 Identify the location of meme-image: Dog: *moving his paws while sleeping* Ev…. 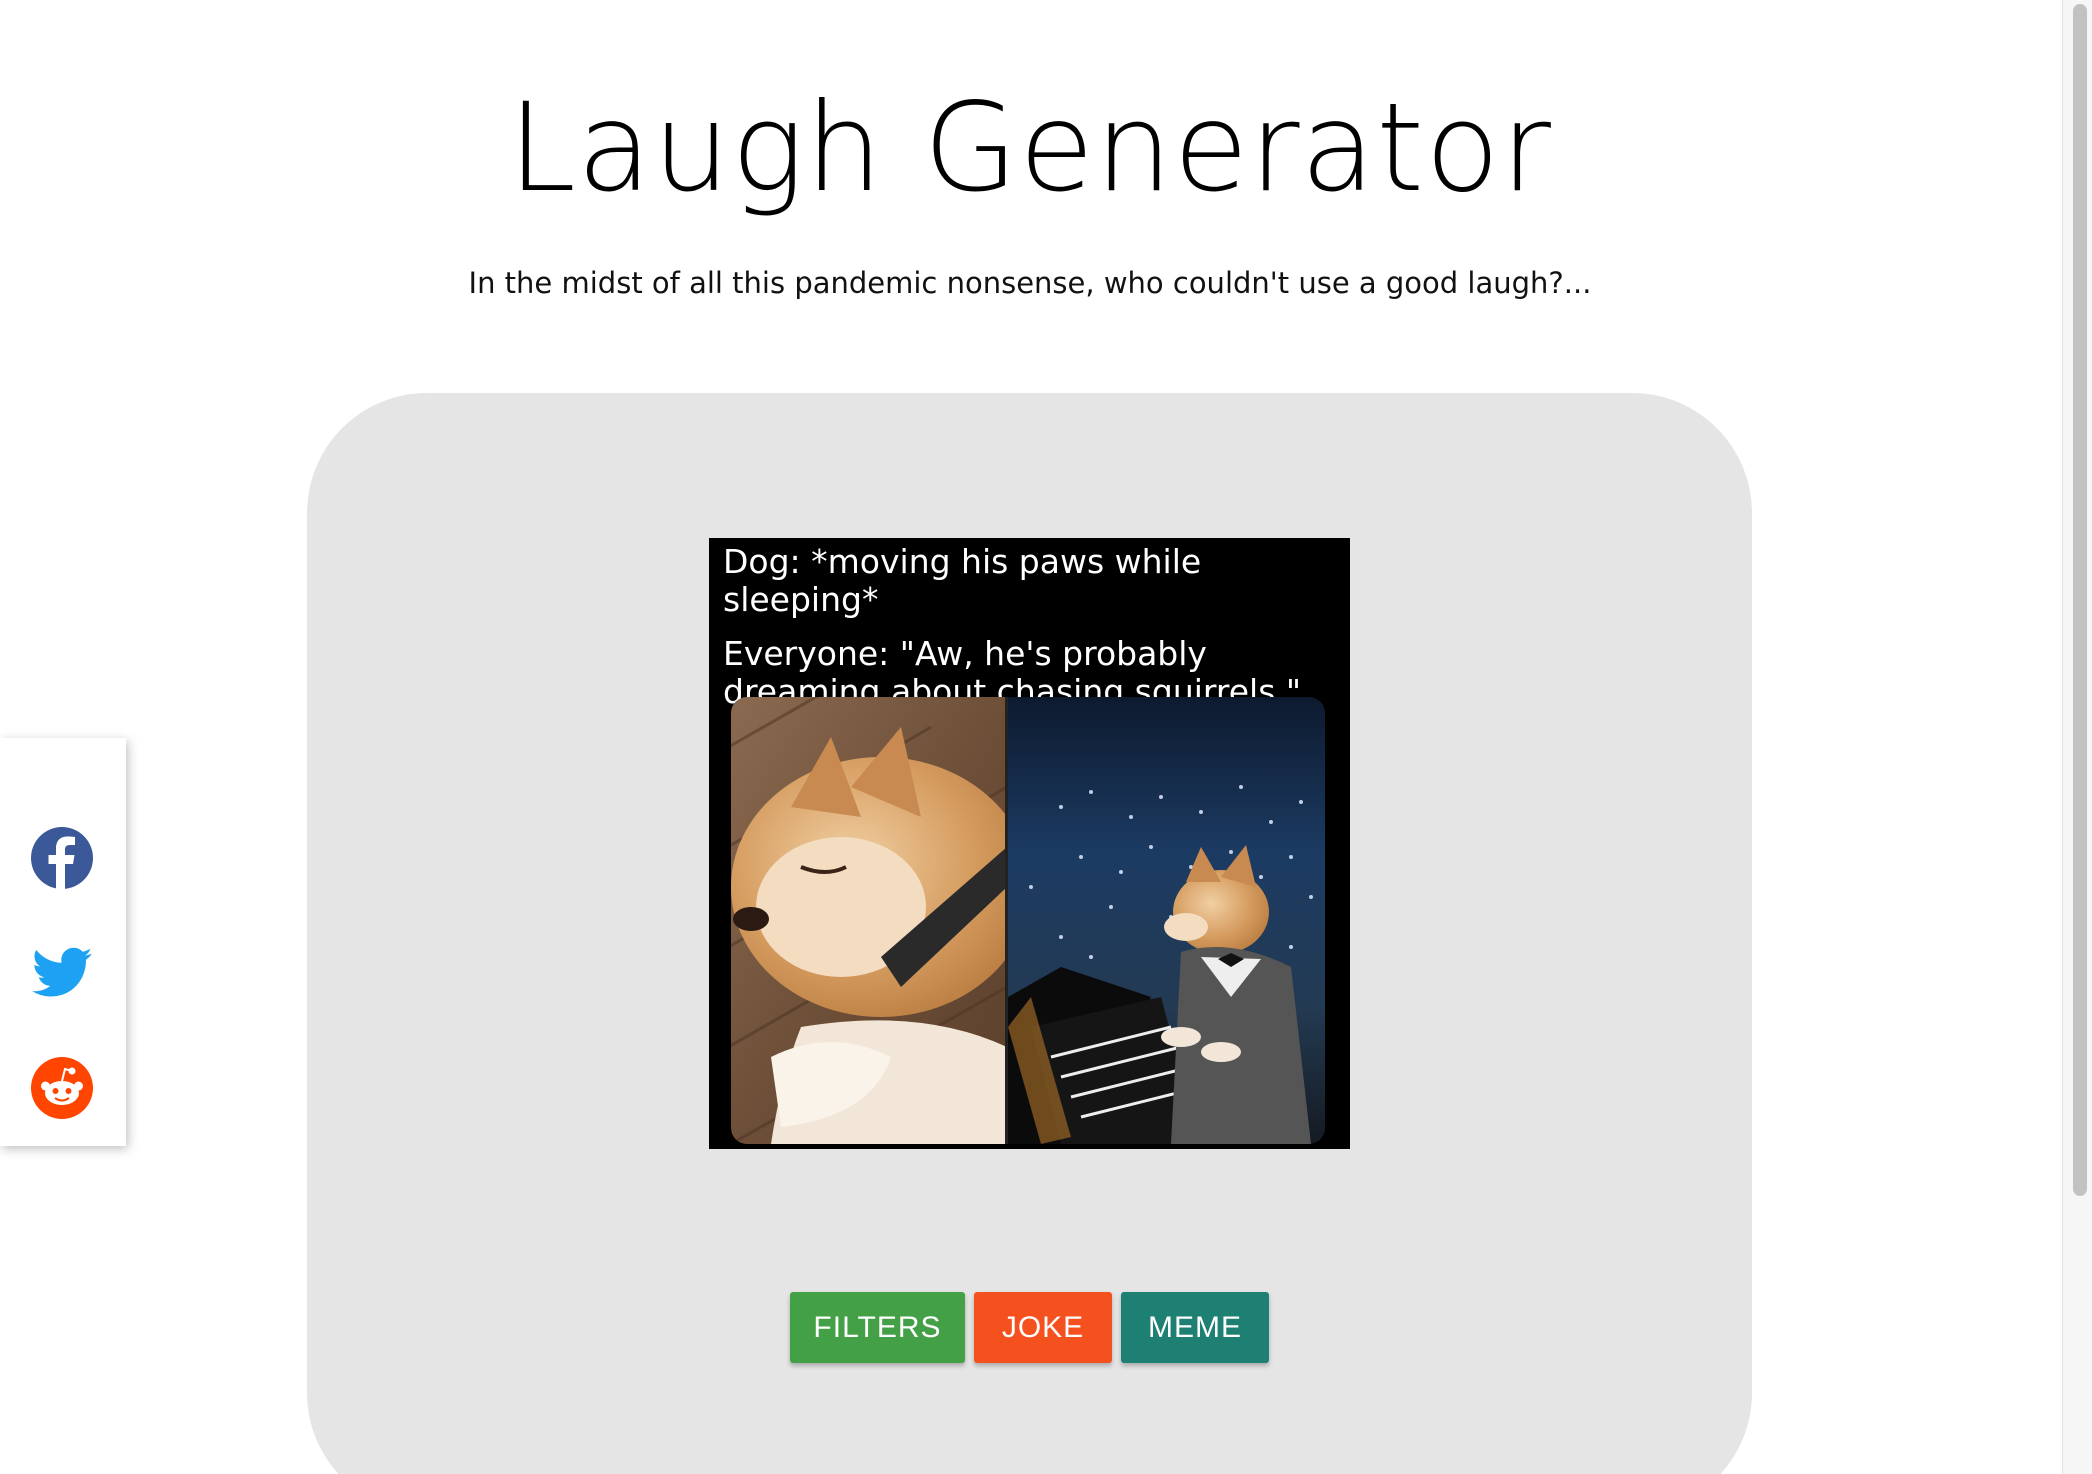
(1029, 843).